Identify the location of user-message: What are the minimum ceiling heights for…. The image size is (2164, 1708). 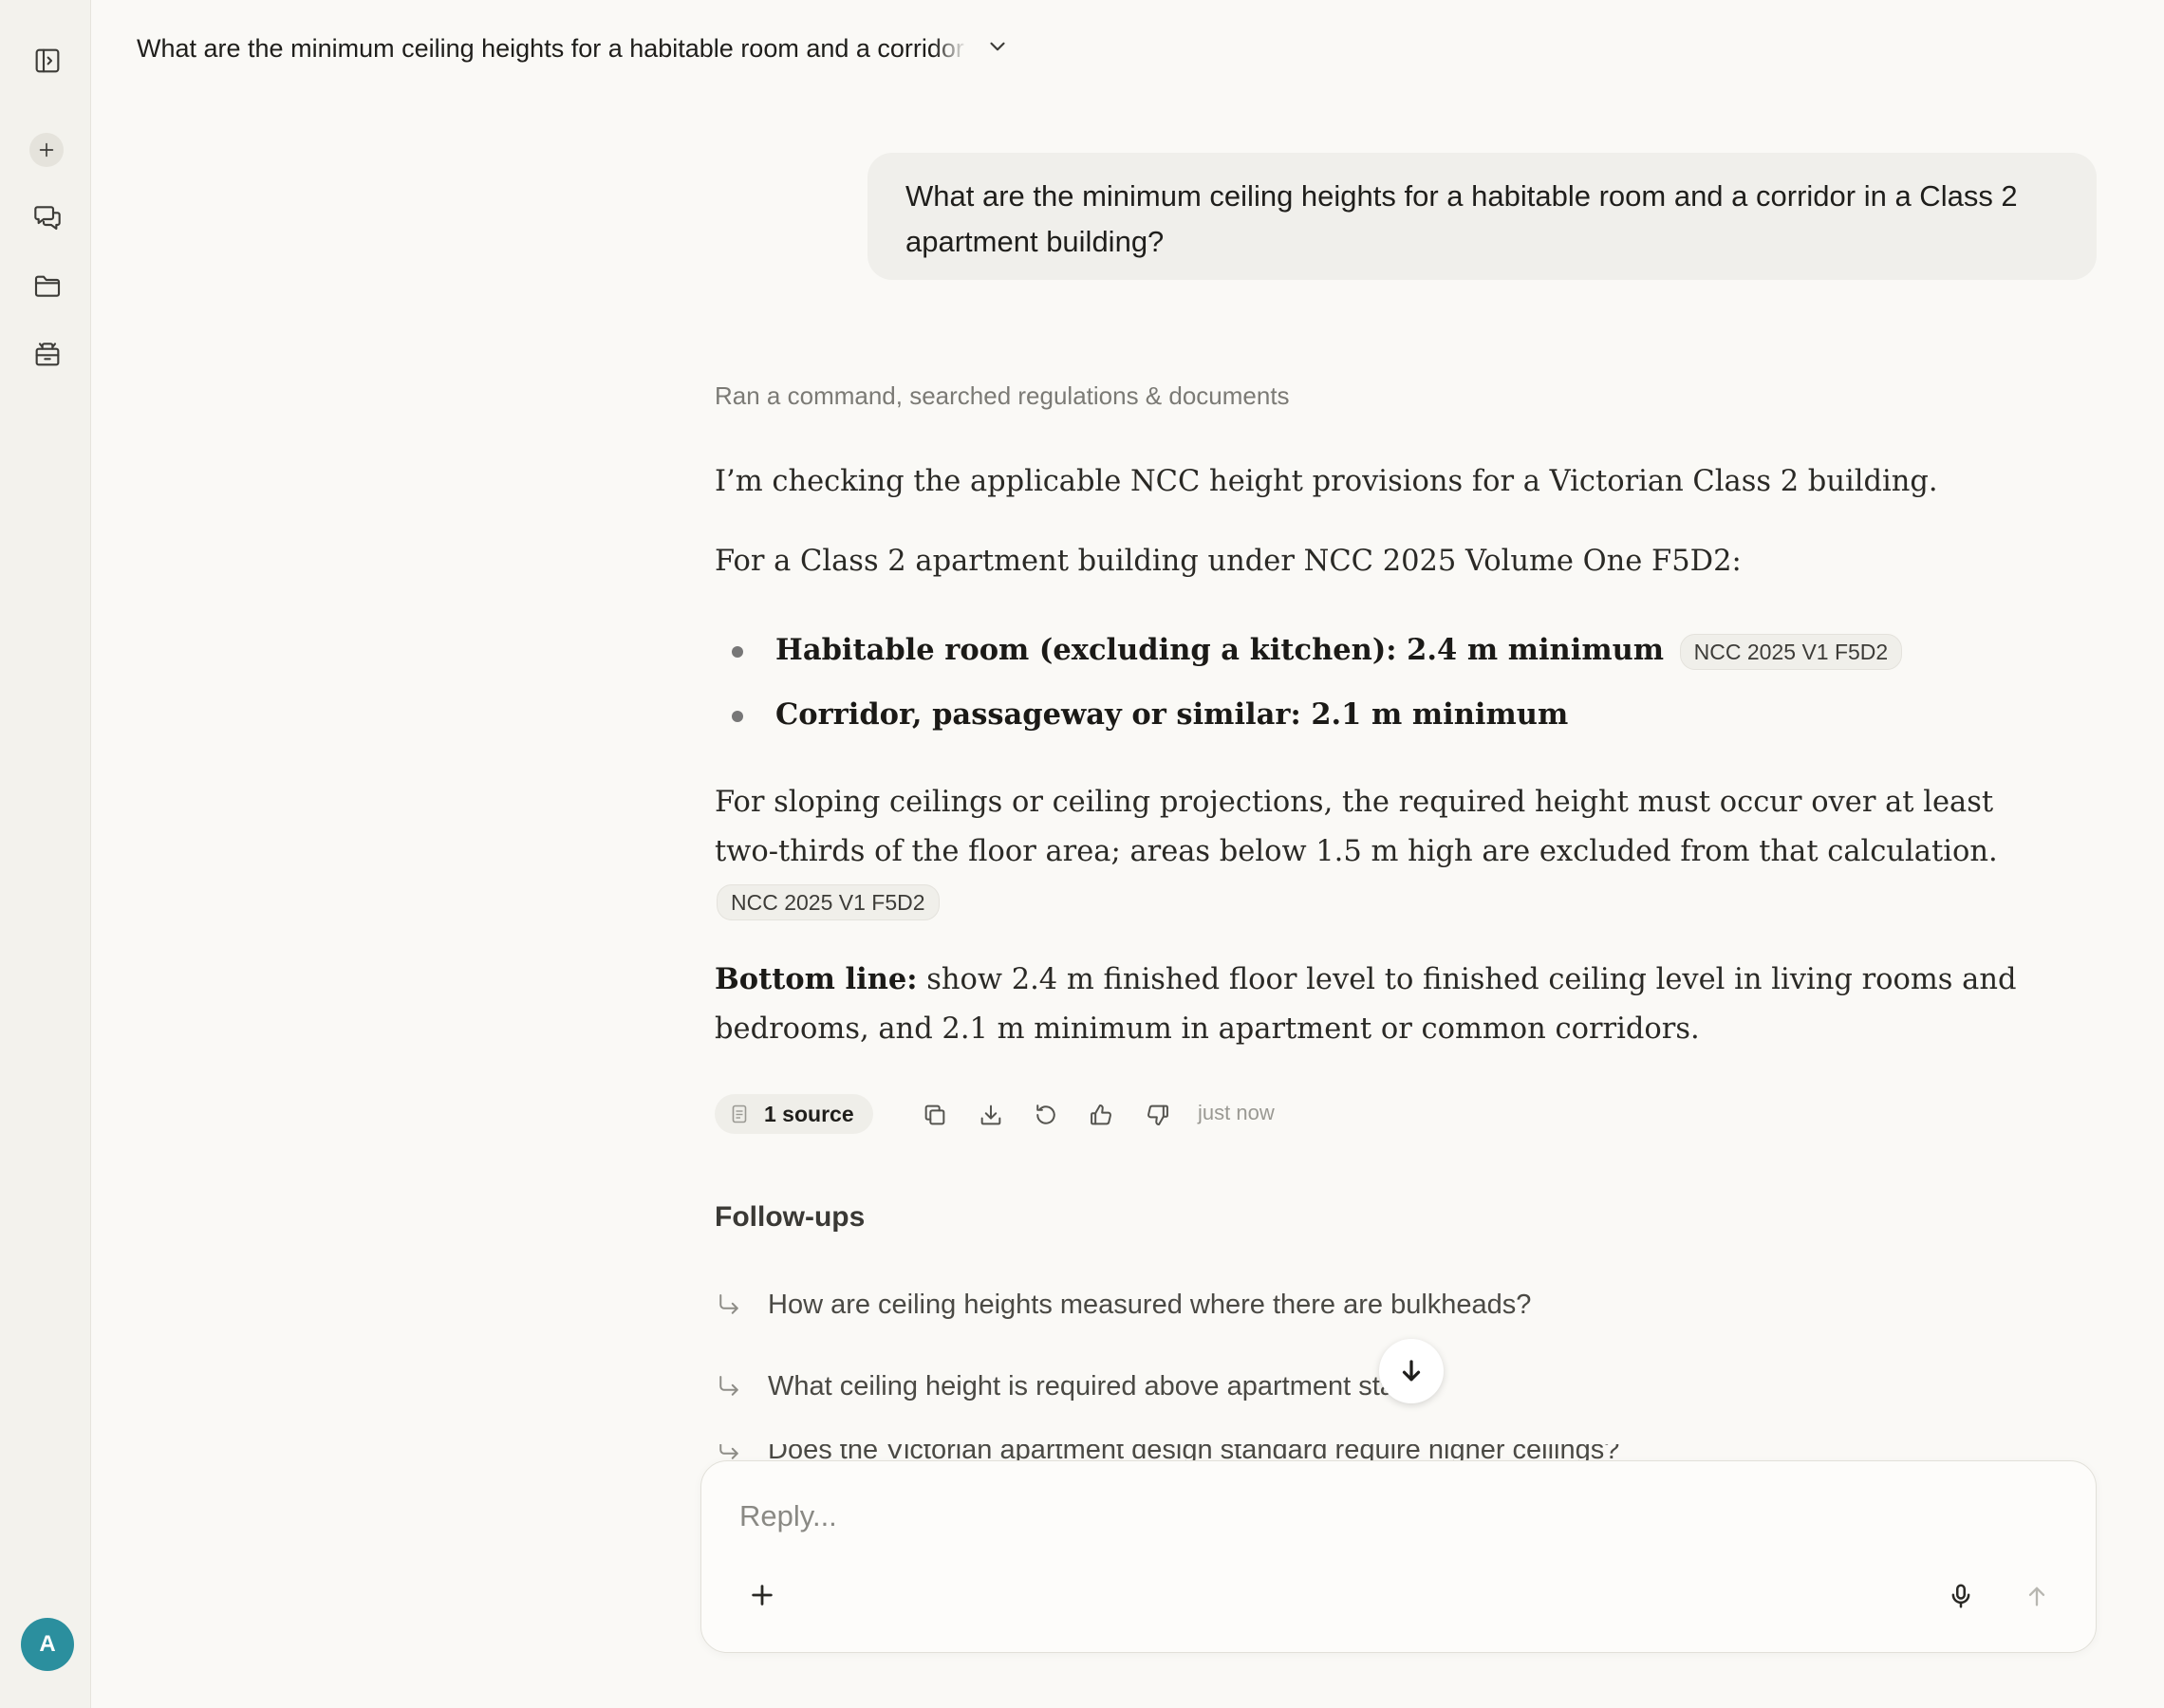
(1482, 217).